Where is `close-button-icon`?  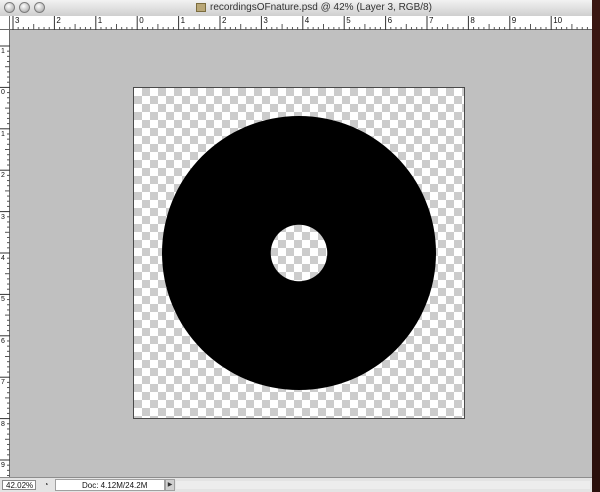 close-button-icon is located at coordinates (9, 7).